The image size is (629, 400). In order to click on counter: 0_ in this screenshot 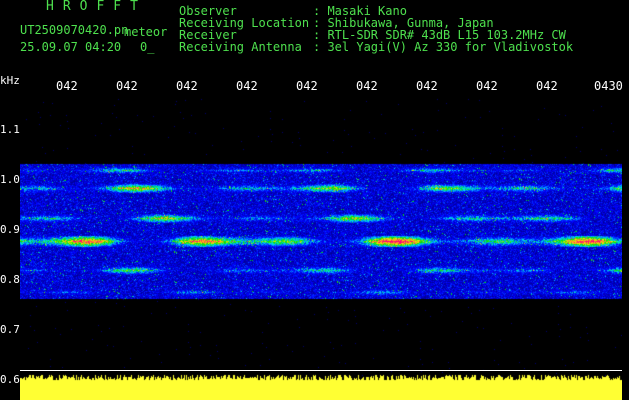, I will do `click(147, 47)`.